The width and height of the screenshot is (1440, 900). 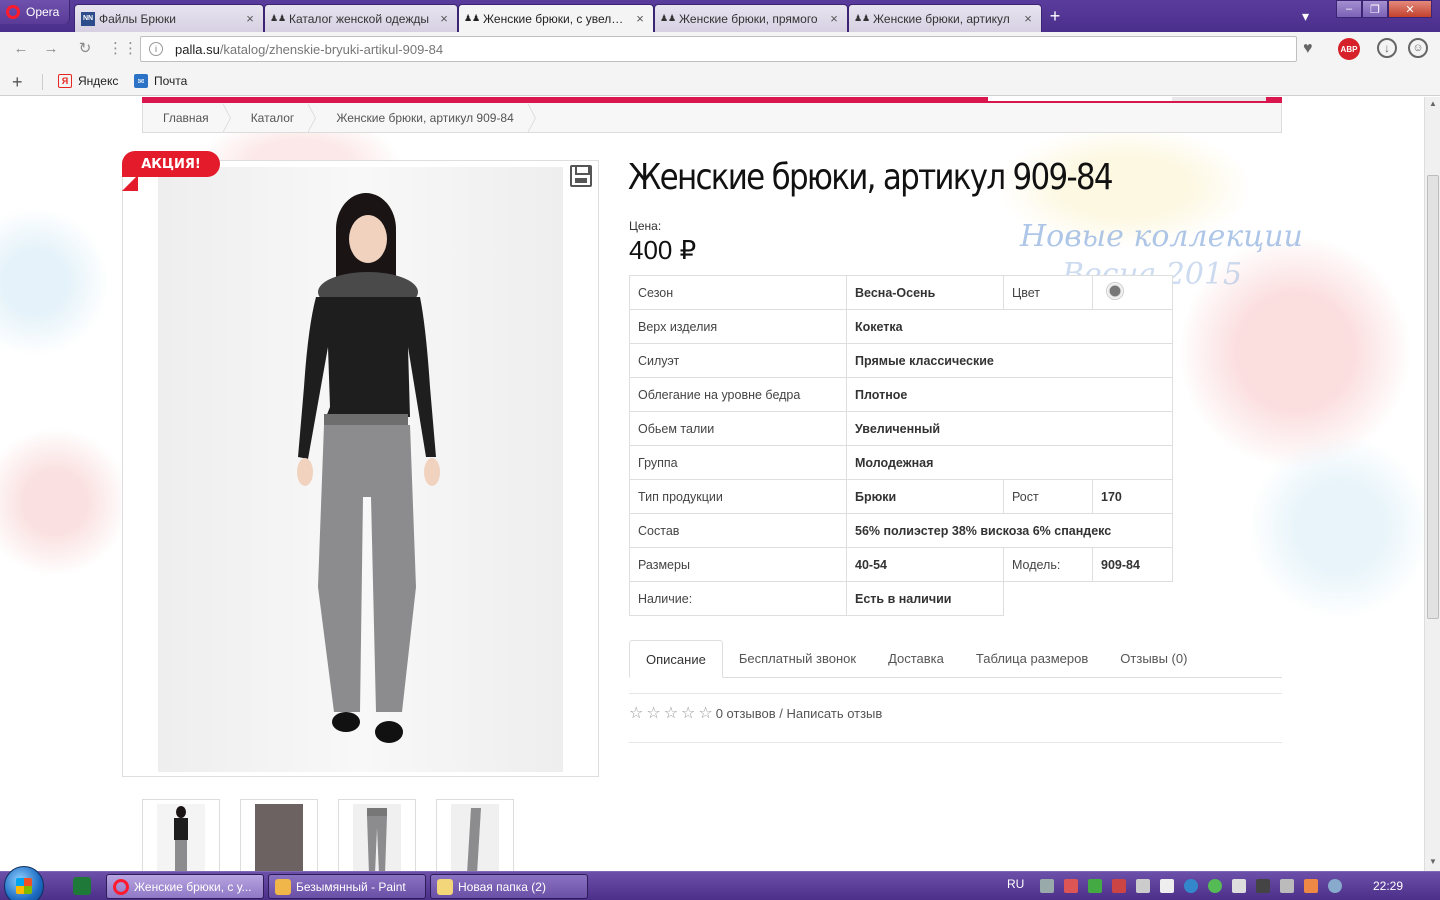 I want to click on browser-tab-1: NN Файлы Брюки ×, so click(x=169, y=18).